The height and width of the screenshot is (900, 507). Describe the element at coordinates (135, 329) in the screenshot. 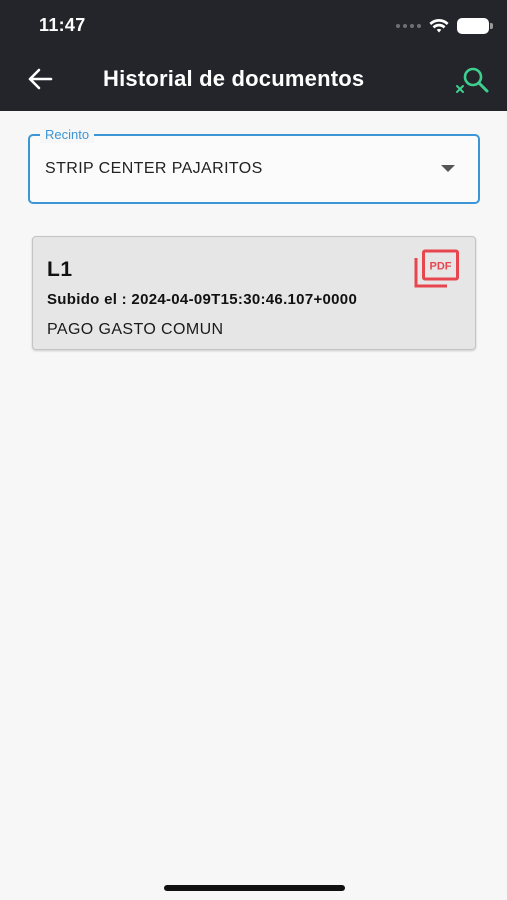

I see `document-description: PAGO GASTO COMUN` at that location.